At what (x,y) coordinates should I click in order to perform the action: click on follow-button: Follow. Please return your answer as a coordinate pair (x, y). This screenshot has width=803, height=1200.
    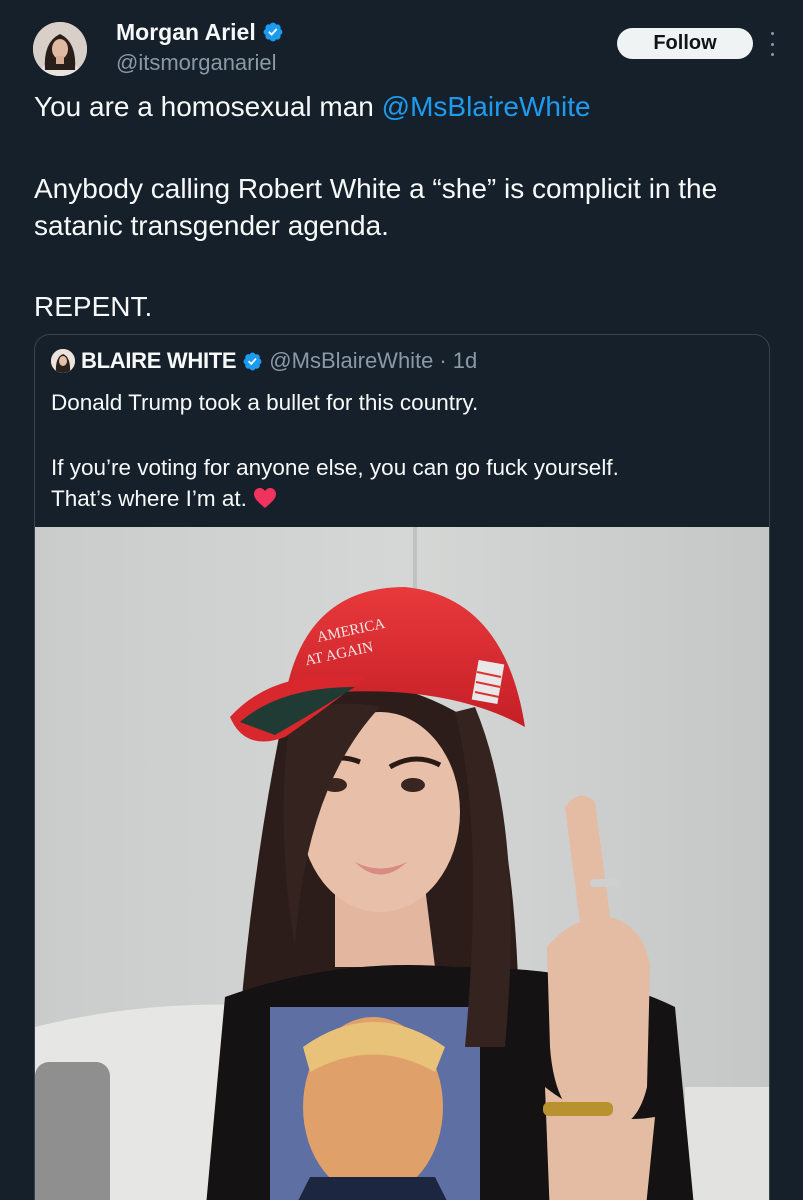
    Looking at the image, I should click on (685, 43).